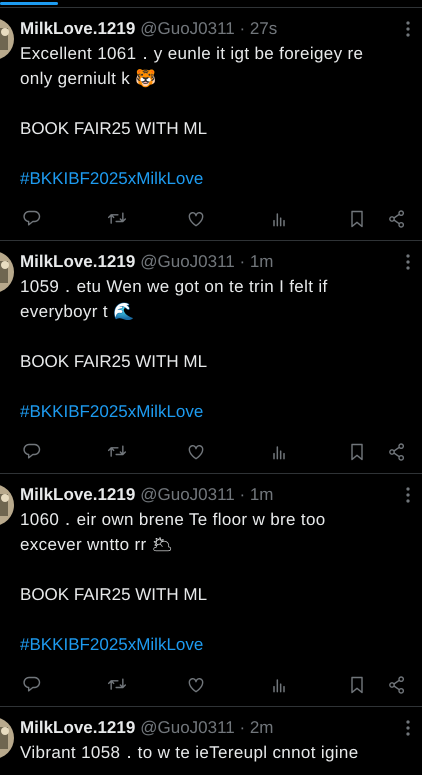 This screenshot has width=422, height=775. What do you see at coordinates (189, 752) in the screenshot?
I see `tweet-text: Vibrant 1058．to w te ieTereupl cnnot igine` at bounding box center [189, 752].